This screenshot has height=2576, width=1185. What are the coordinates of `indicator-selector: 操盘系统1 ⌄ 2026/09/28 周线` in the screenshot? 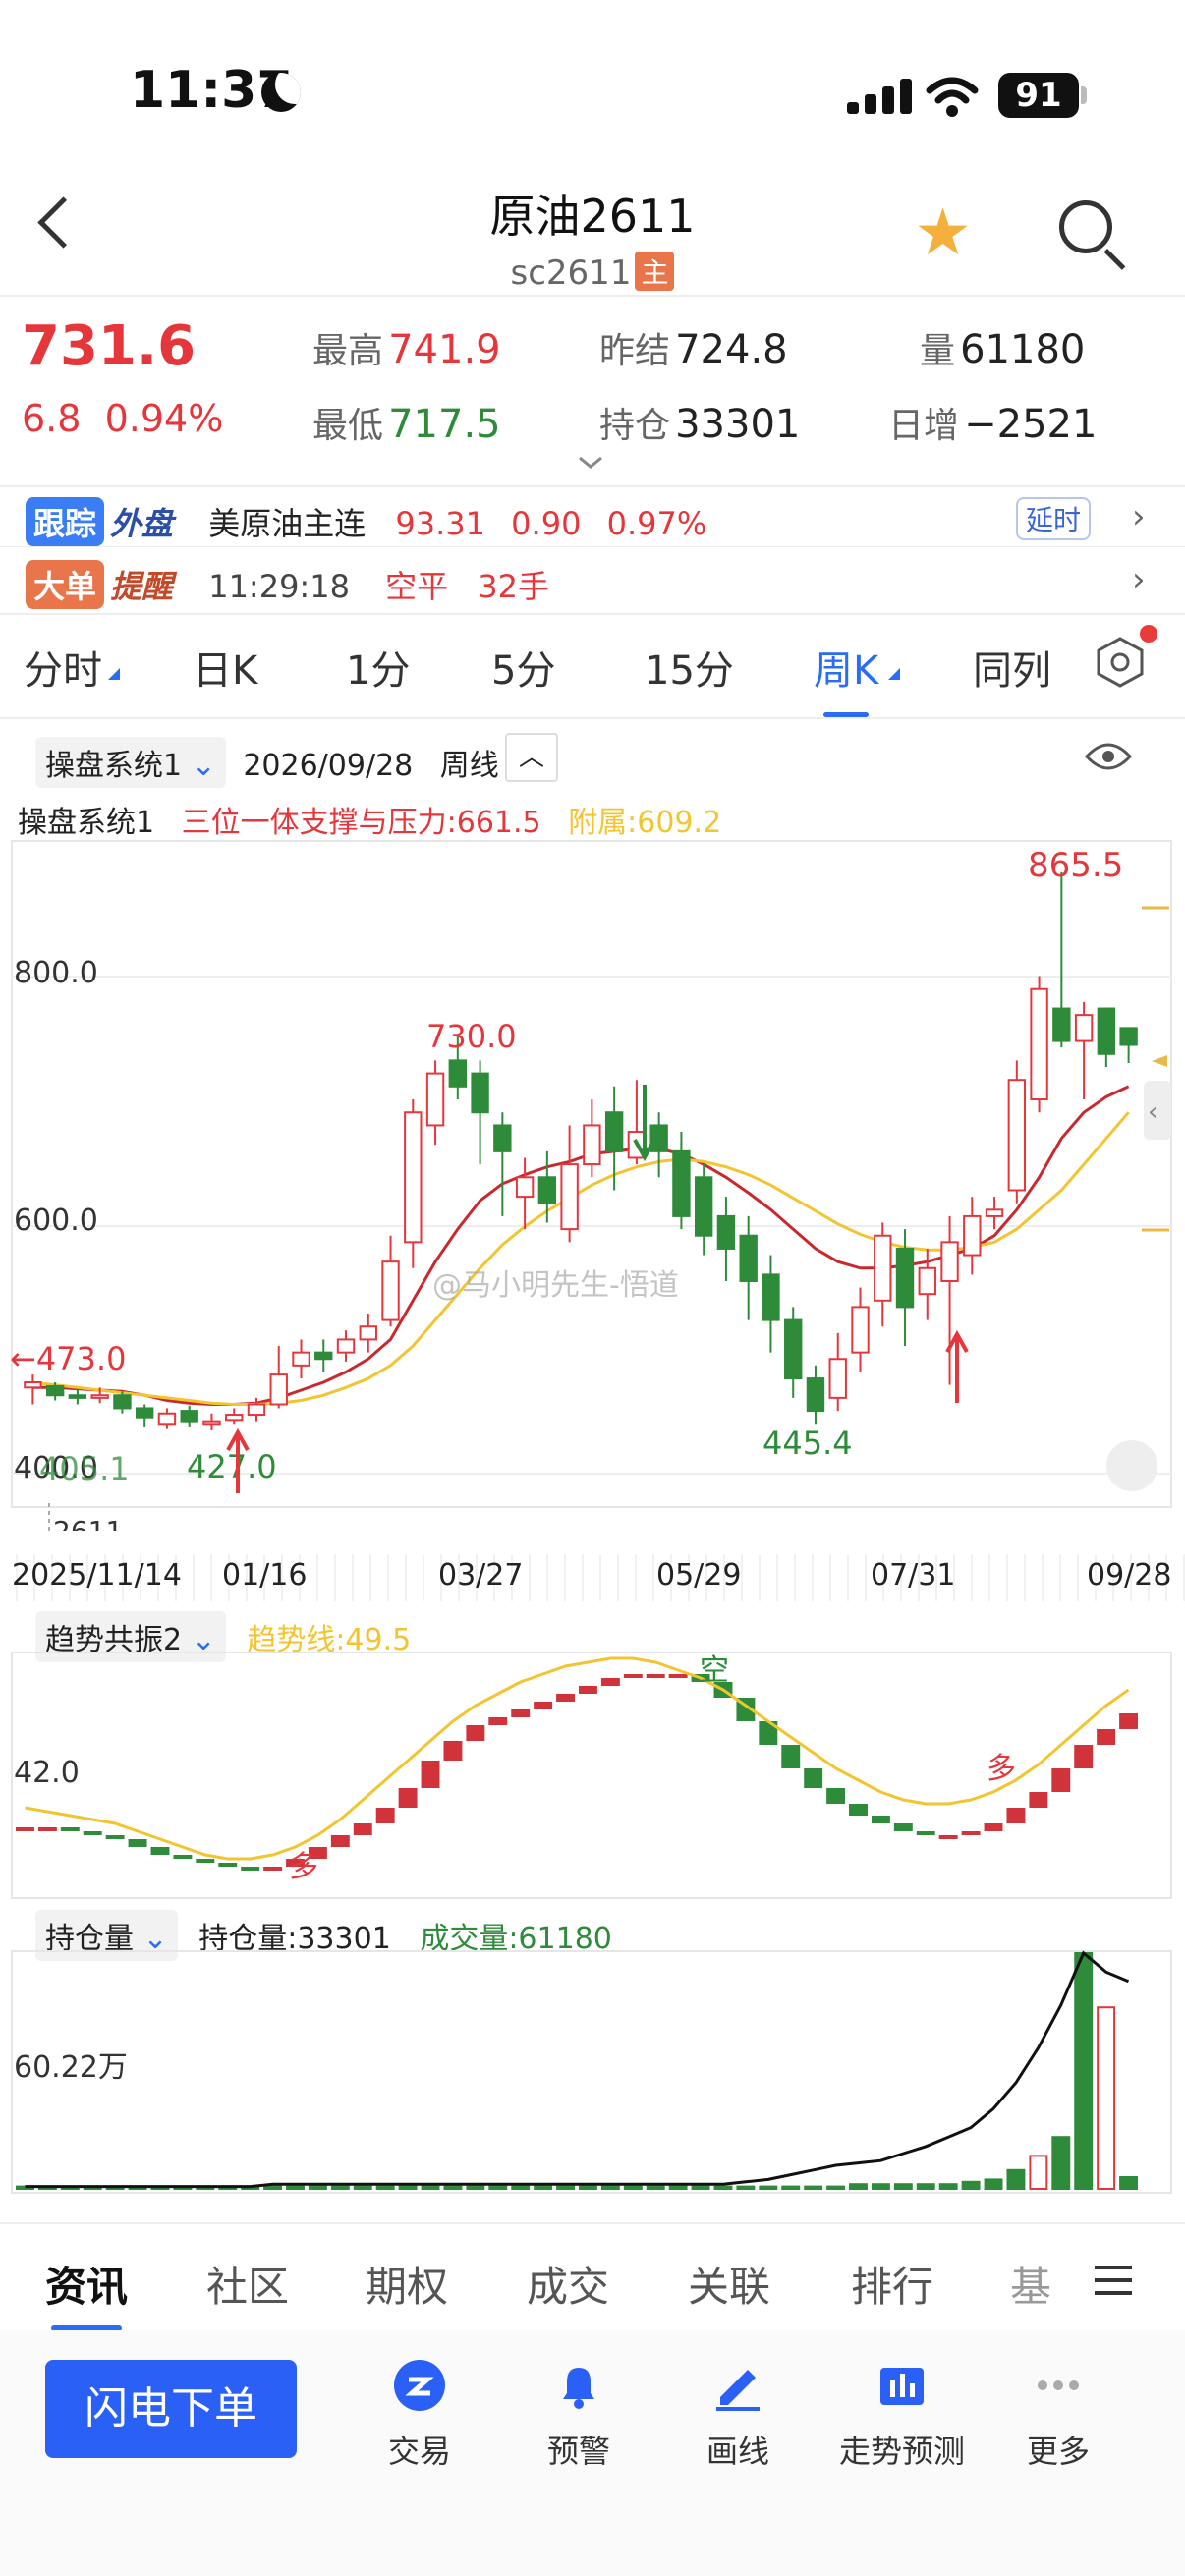 It's located at (267, 762).